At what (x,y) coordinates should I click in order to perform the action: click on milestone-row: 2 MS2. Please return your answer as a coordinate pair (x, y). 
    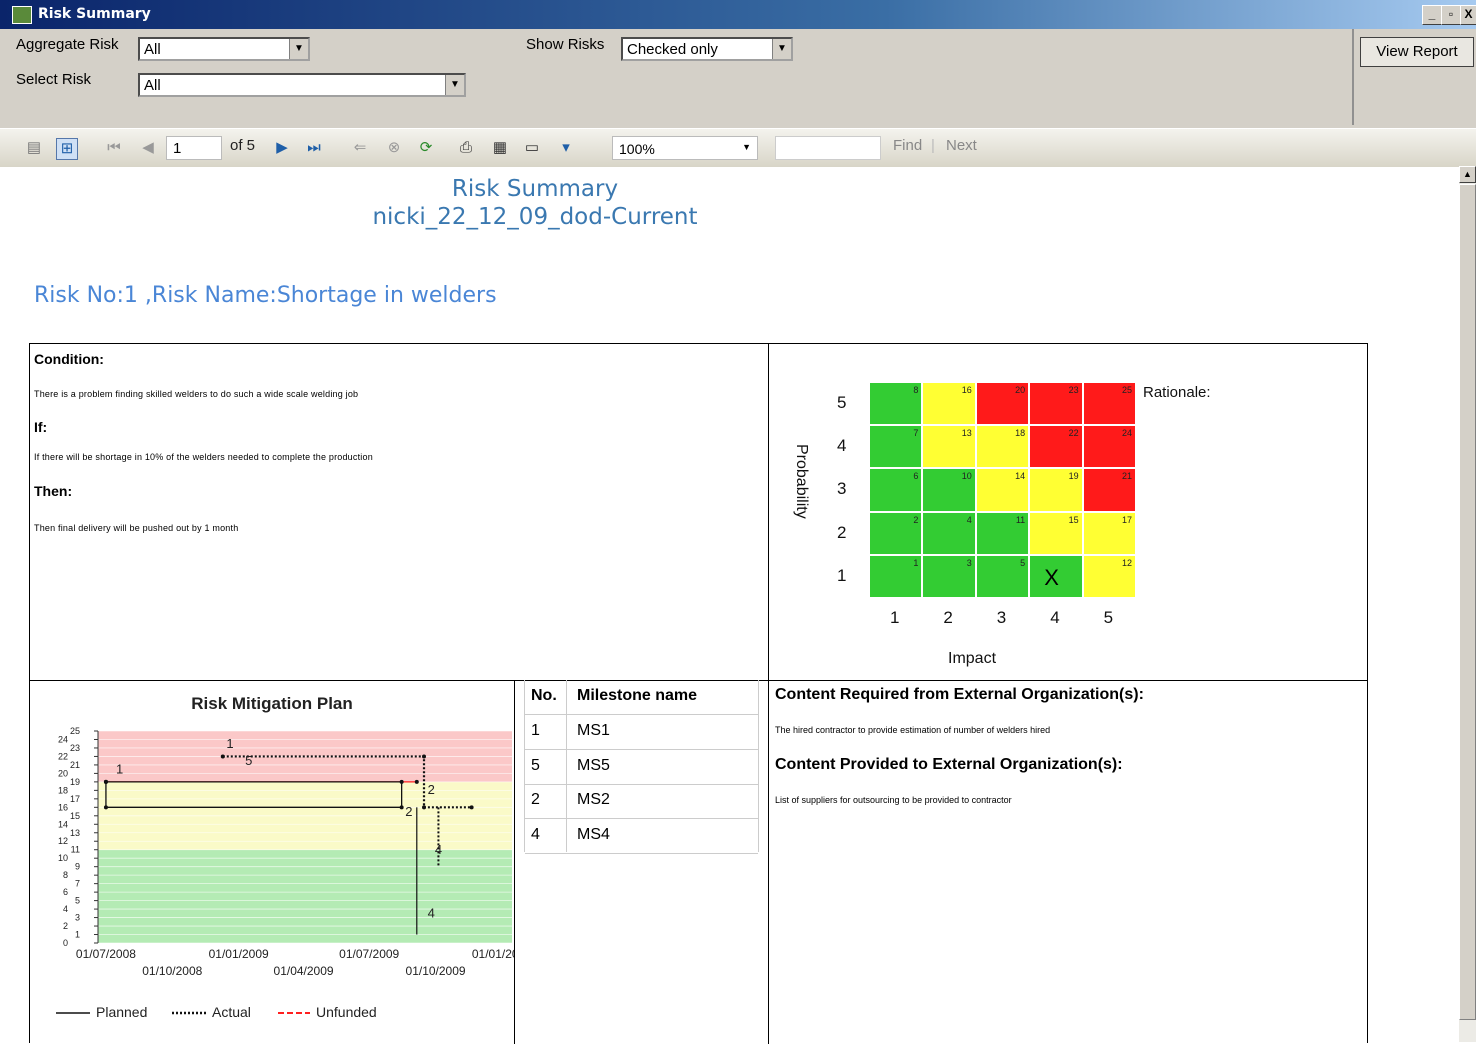
    Looking at the image, I should click on (641, 801).